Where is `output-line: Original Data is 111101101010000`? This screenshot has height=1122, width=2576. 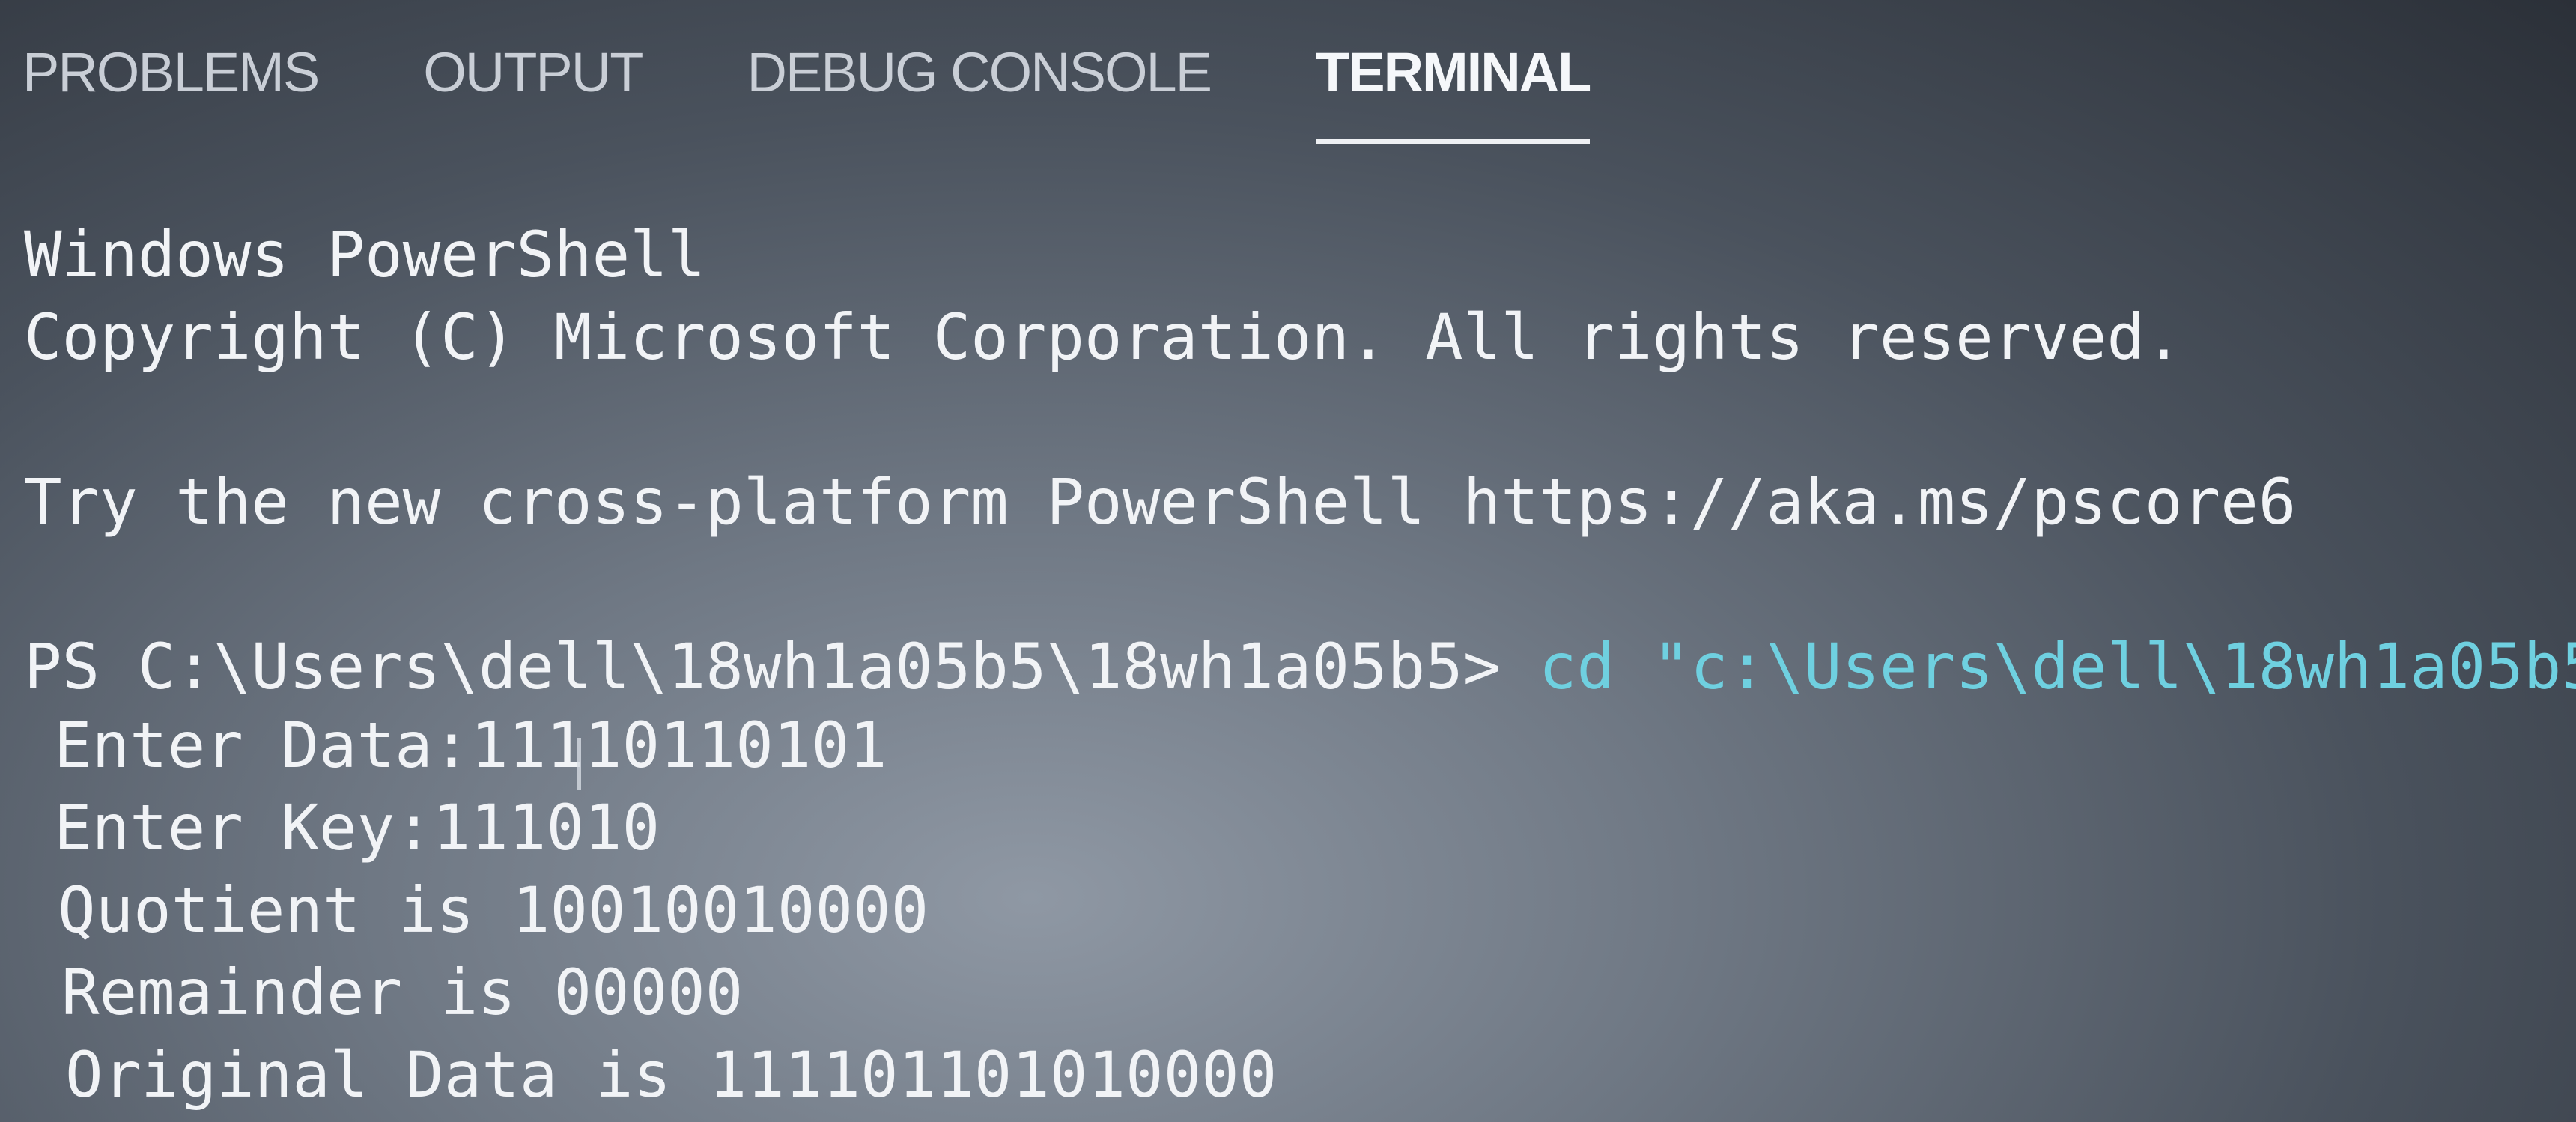 output-line: Original Data is 111101101010000 is located at coordinates (671, 1075).